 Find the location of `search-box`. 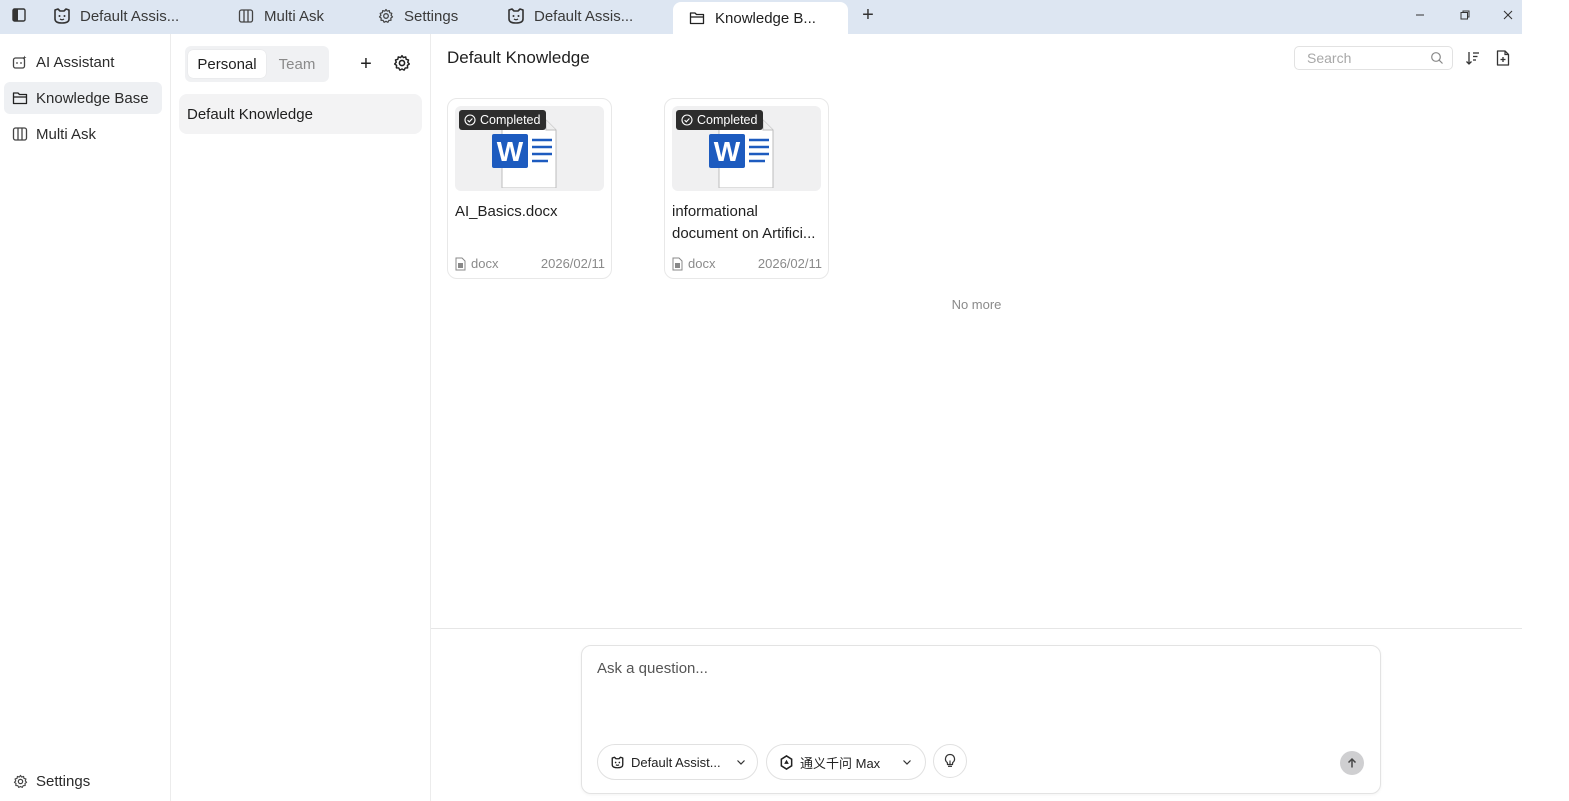

search-box is located at coordinates (1373, 58).